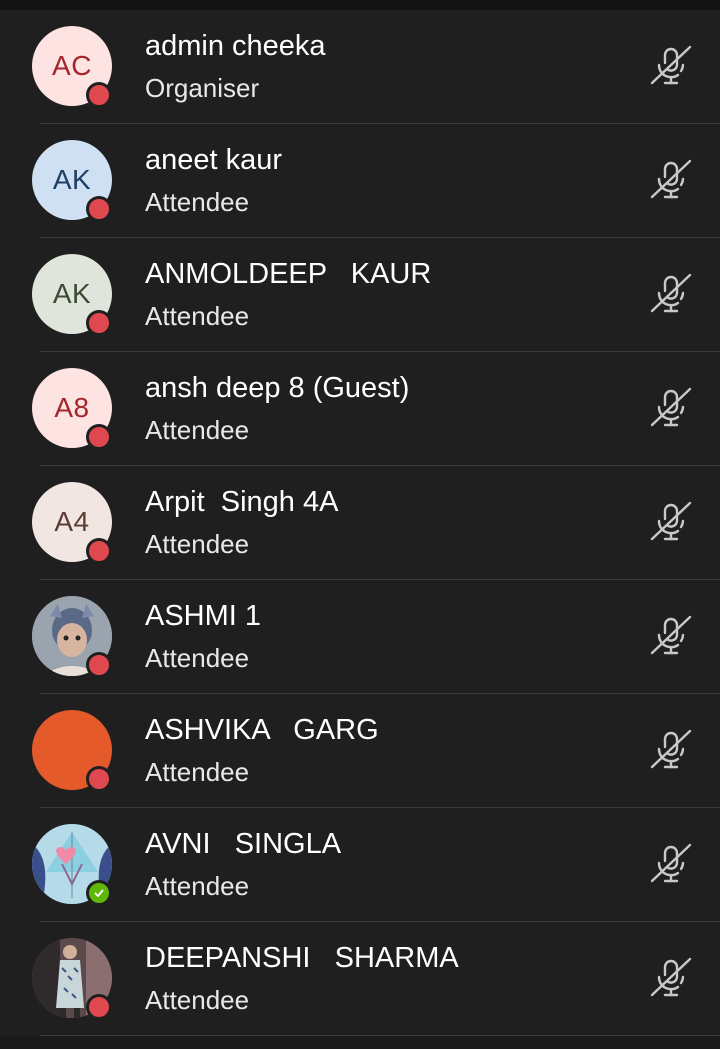 Image resolution: width=720 pixels, height=1049 pixels. I want to click on participant-name: DEEPANSHI SHARMA, so click(302, 958).